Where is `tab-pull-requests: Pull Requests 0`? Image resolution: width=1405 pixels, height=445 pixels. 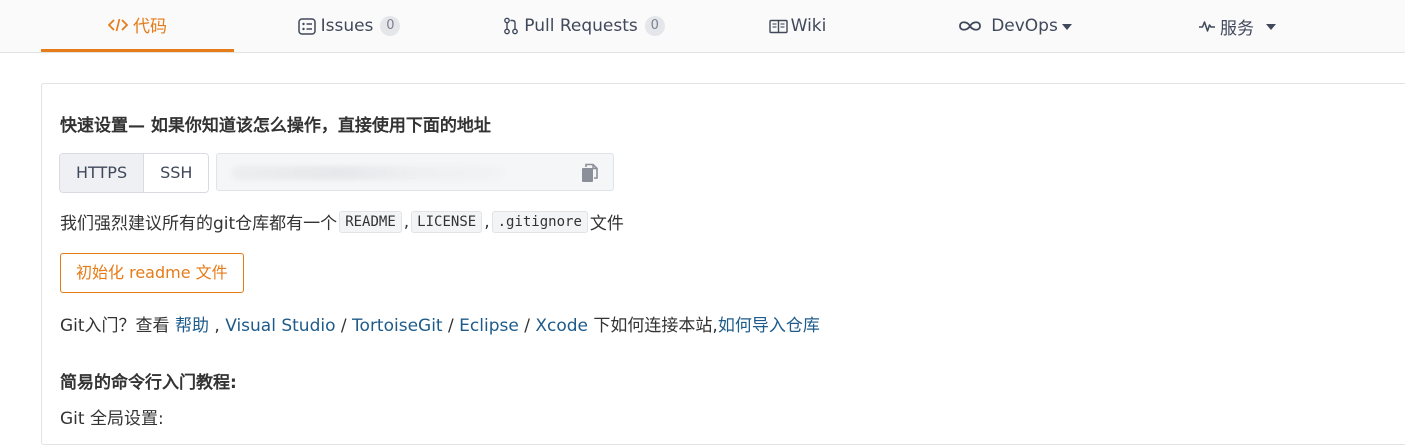
tab-pull-requests: Pull Requests 0 is located at coordinates (584, 26).